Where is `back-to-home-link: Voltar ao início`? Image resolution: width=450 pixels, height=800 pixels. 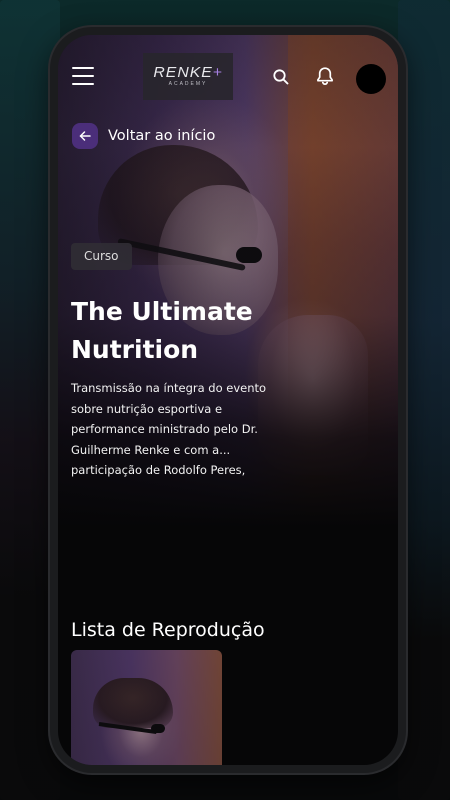 back-to-home-link: Voltar ao início is located at coordinates (143, 136).